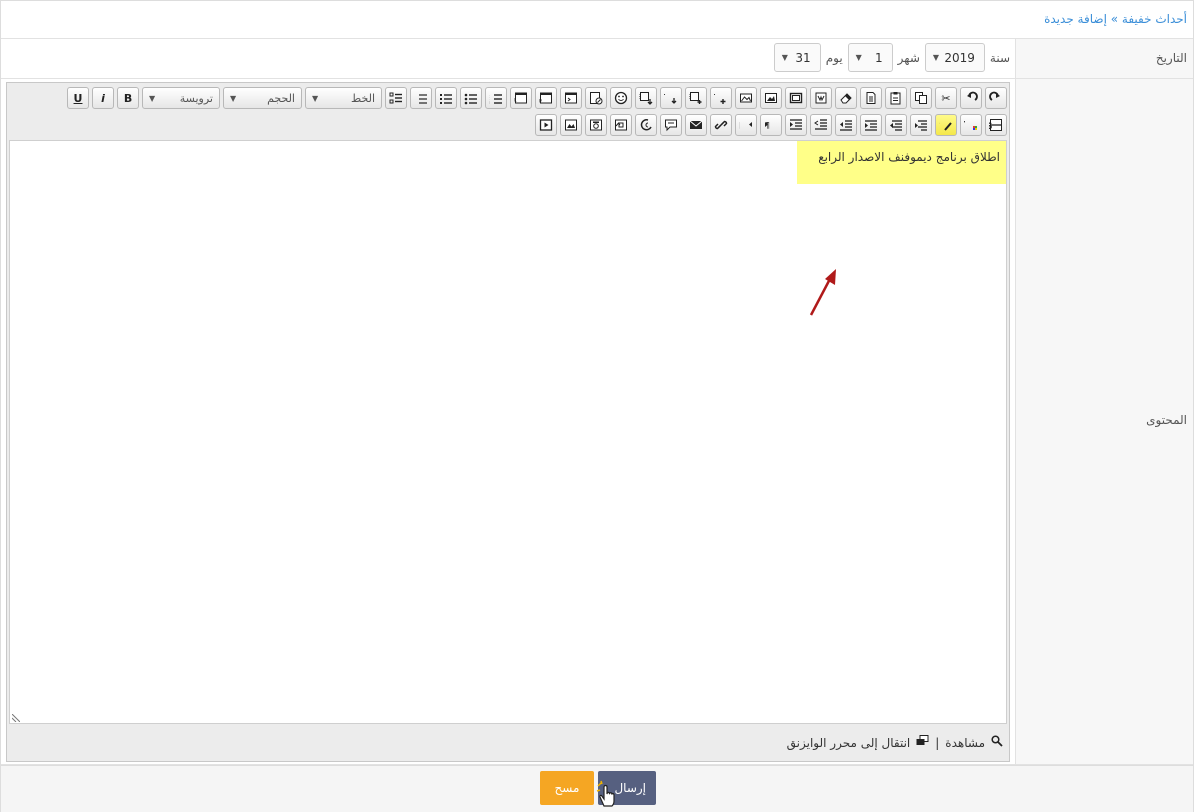  I want to click on edit-page-icon, so click(596, 98).